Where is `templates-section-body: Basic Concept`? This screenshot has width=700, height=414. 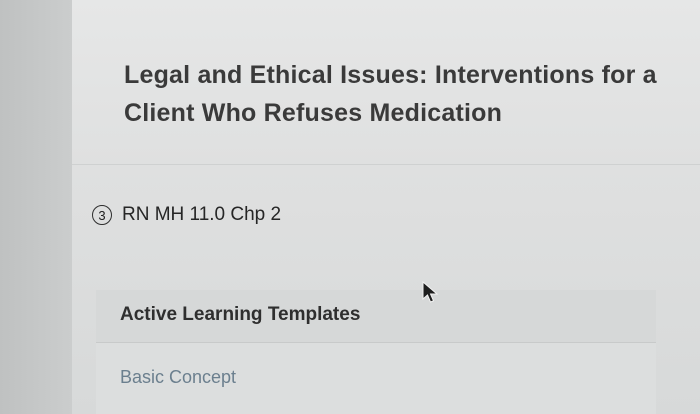 templates-section-body: Basic Concept is located at coordinates (376, 378).